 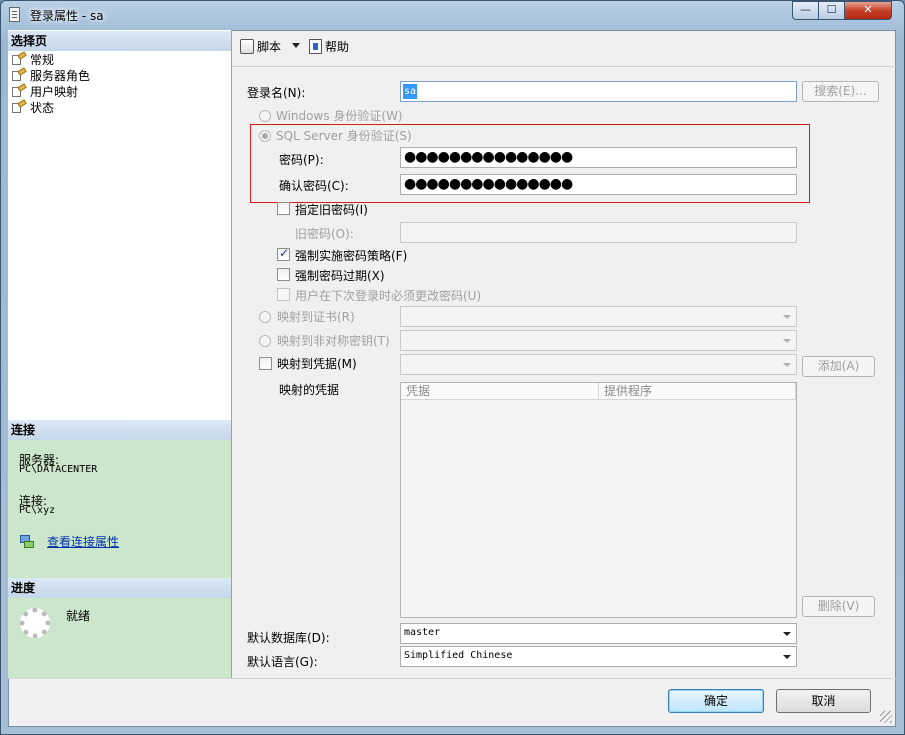 I want to click on remove-credential-button: 删除(V), so click(x=838, y=606).